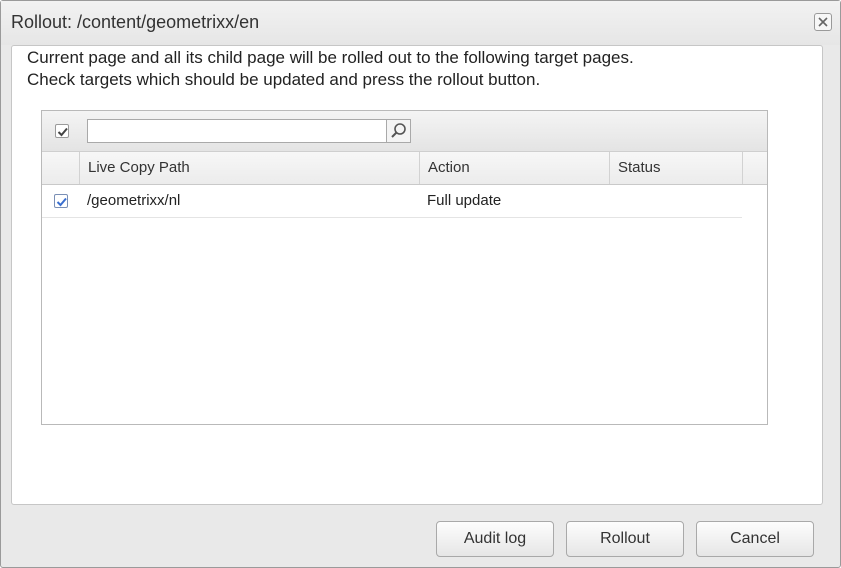  I want to click on grid-header-row: Live Copy Path Action Status, so click(404, 168).